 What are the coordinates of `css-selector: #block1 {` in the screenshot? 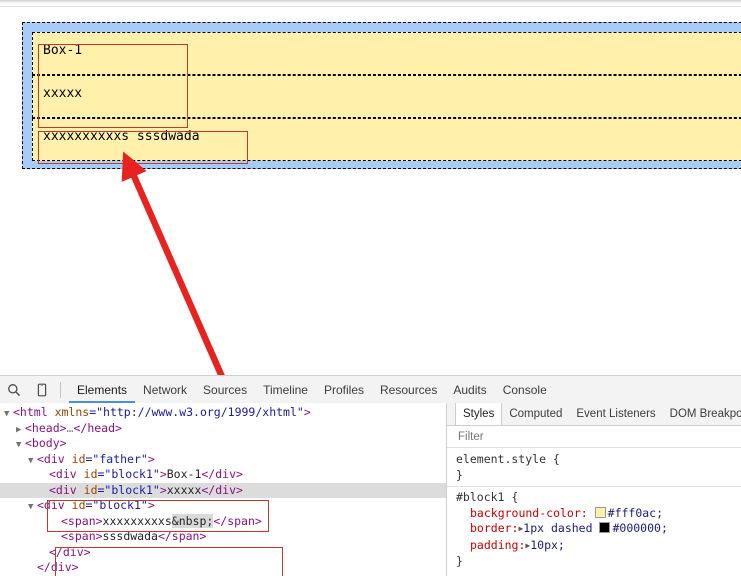 It's located at (598, 498).